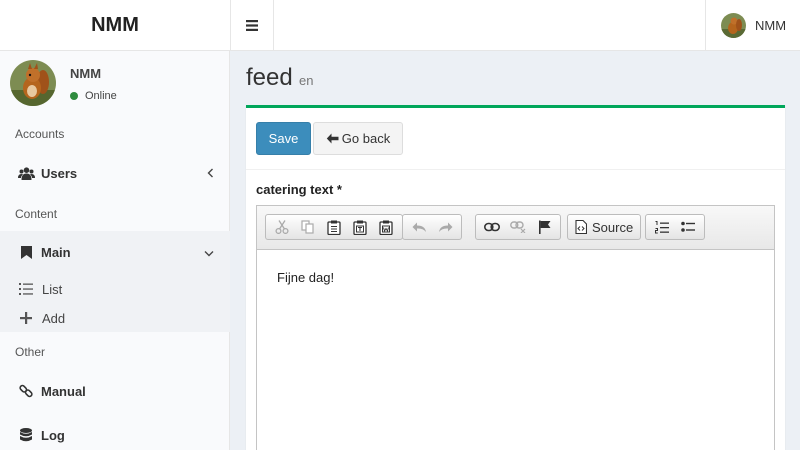  Describe the element at coordinates (74, 96) in the screenshot. I see `online-status-icon` at that location.